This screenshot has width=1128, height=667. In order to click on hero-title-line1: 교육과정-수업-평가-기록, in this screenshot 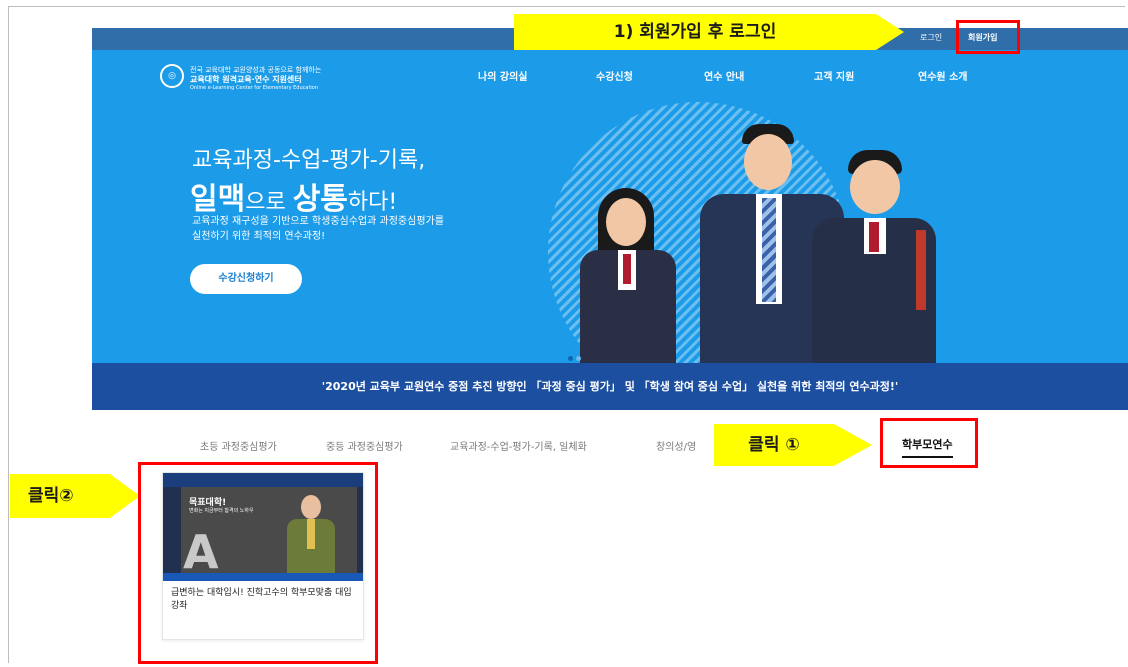, I will do `click(309, 160)`.